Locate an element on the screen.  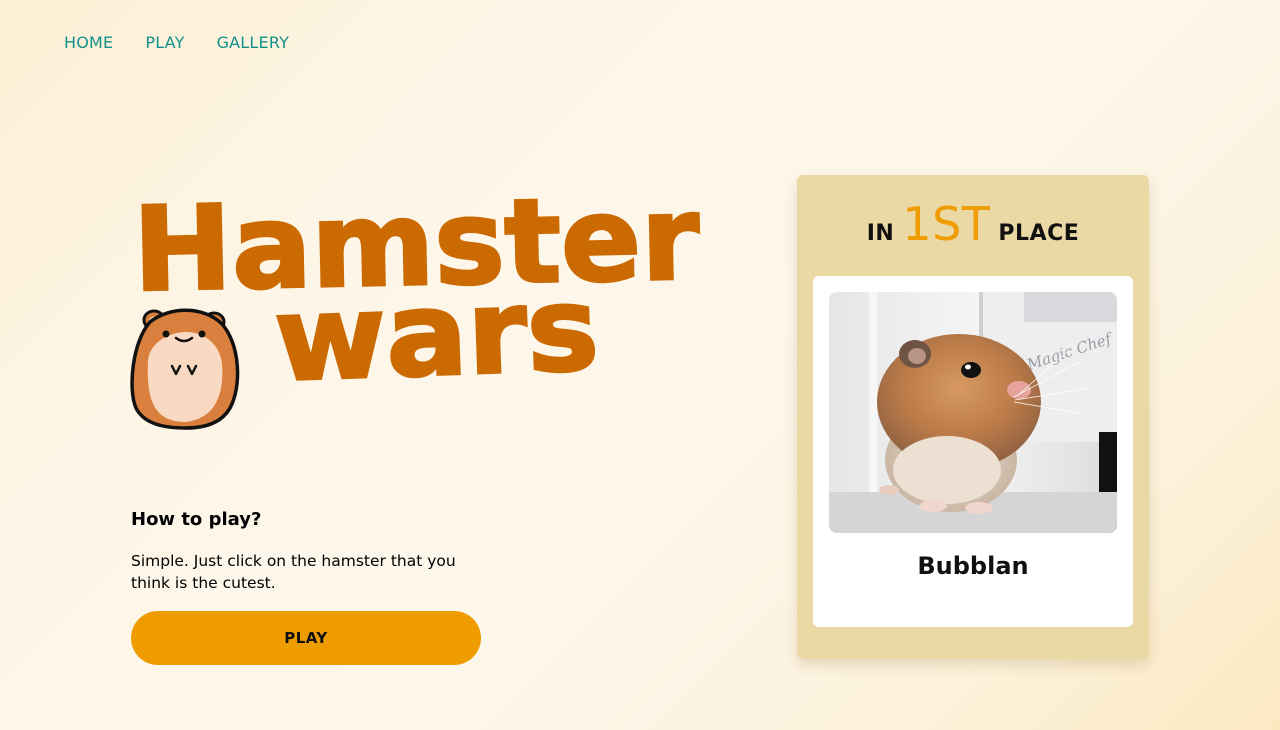
nav-play-link: PLAY is located at coordinates (164, 43).